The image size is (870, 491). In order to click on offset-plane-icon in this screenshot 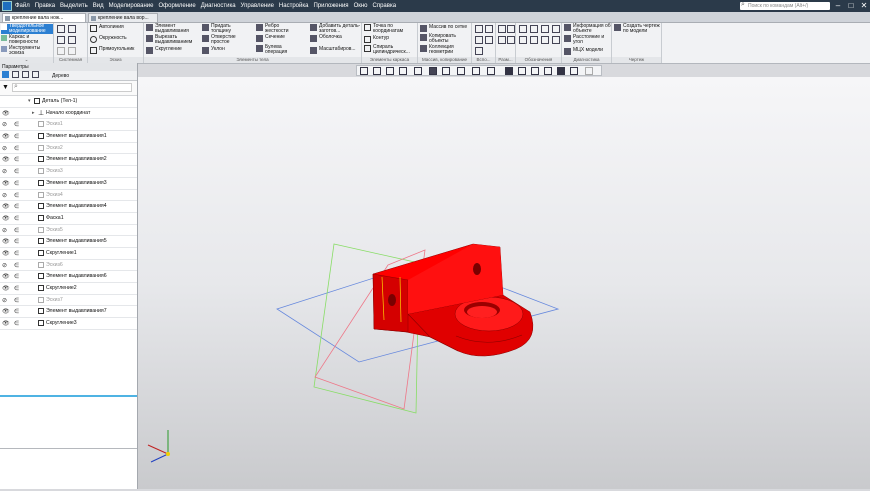, I will do `click(479, 40)`.